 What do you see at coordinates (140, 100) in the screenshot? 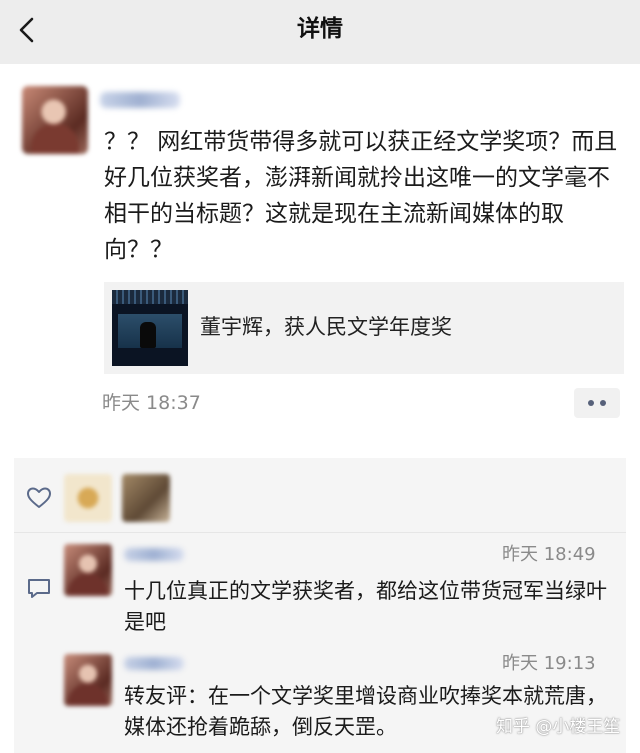
I see `author-name-redacted` at bounding box center [140, 100].